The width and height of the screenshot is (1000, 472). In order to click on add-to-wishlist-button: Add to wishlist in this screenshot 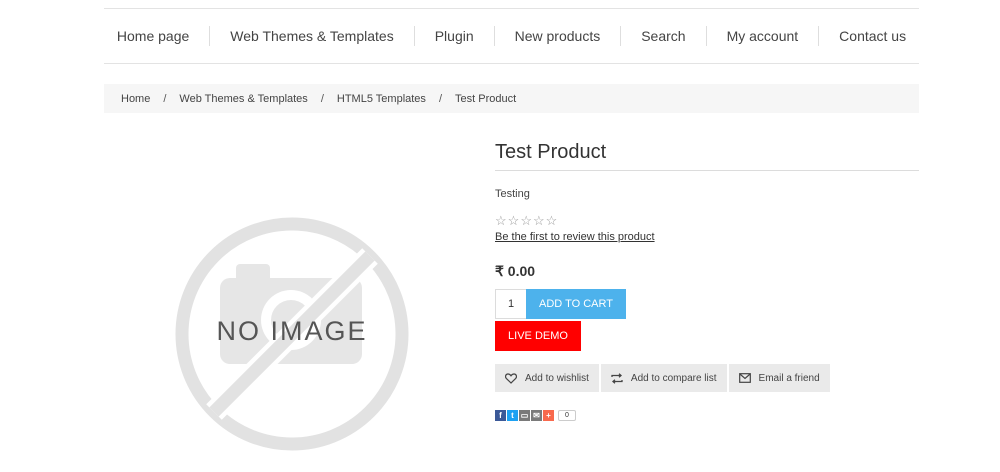, I will do `click(547, 378)`.